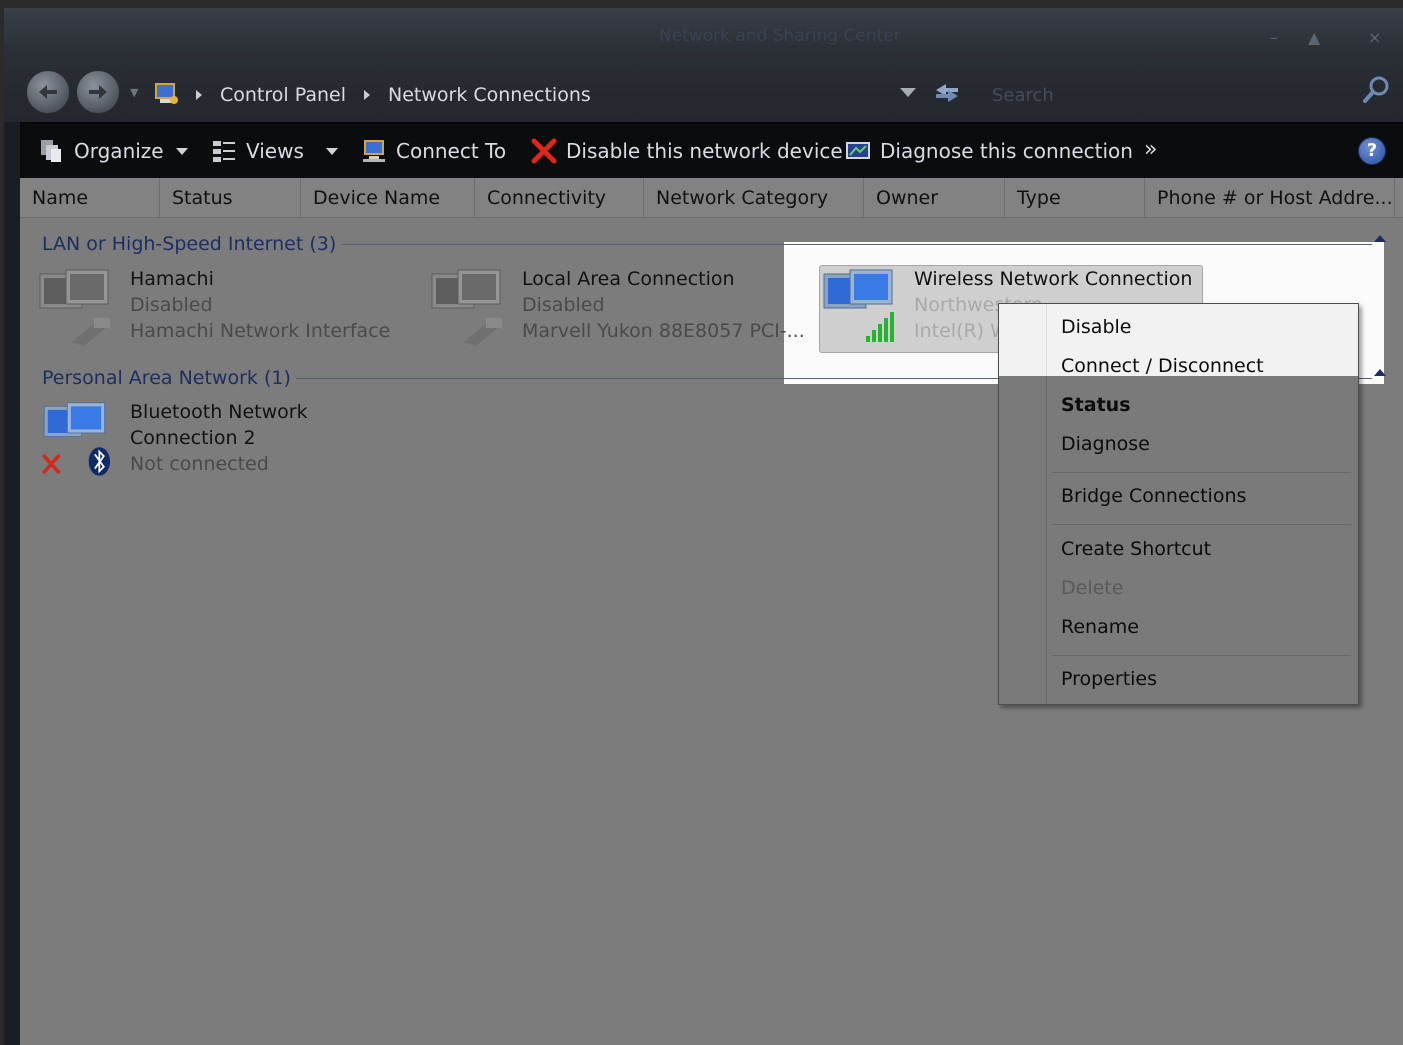 This screenshot has width=1403, height=1045. I want to click on menu-item-connect-disconnect: Connect / Disconnect, so click(1162, 366).